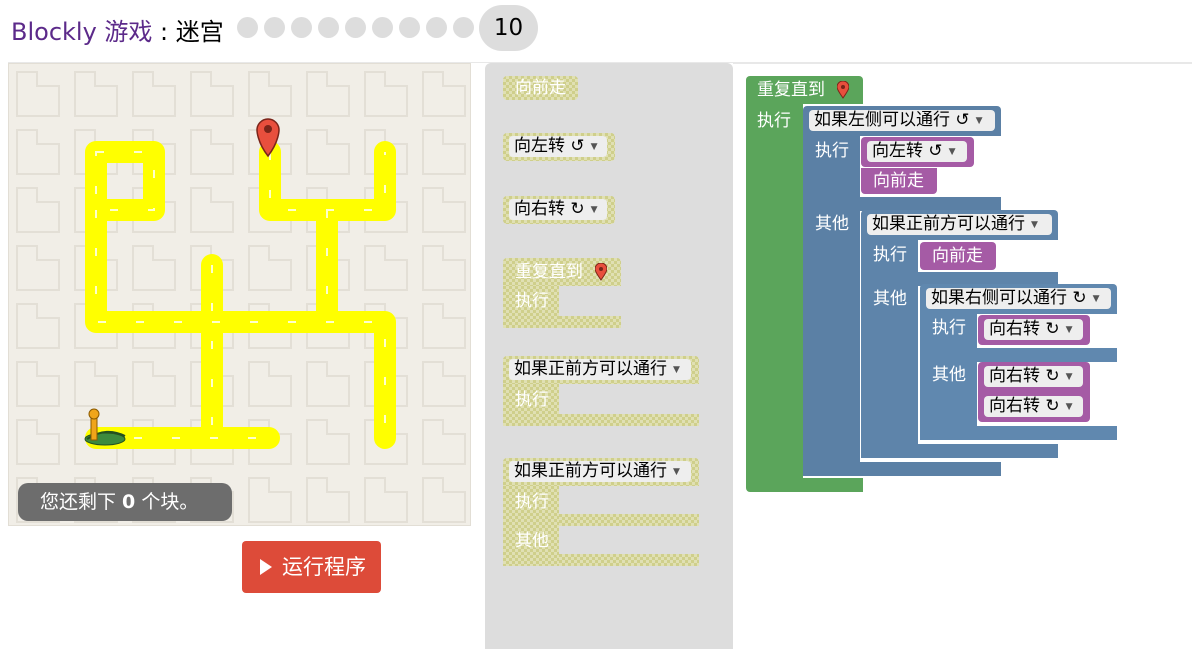 The width and height of the screenshot is (1192, 649). What do you see at coordinates (907, 151) in the screenshot?
I see `workspace-turn-left-label: 向左转 ↺` at bounding box center [907, 151].